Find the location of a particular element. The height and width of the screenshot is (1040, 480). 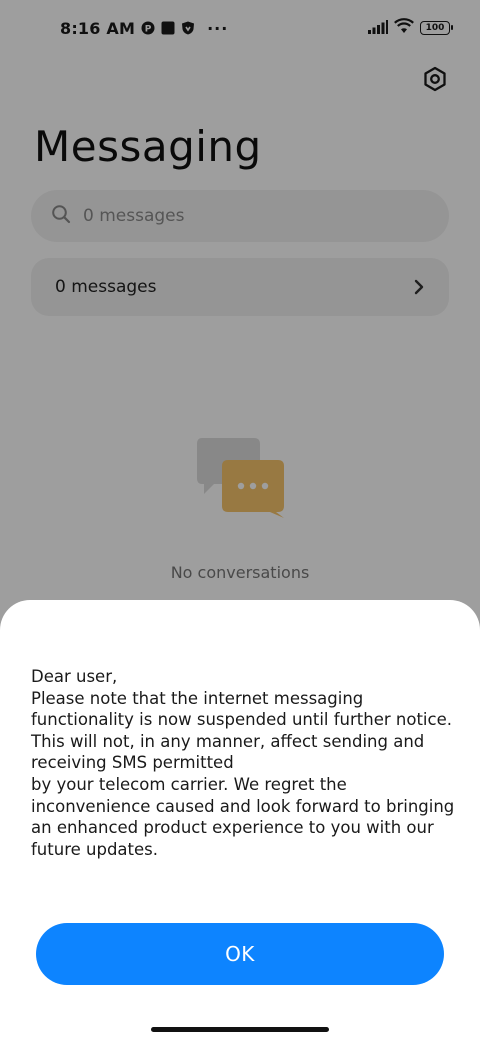

ok-button: OK is located at coordinates (240, 954).